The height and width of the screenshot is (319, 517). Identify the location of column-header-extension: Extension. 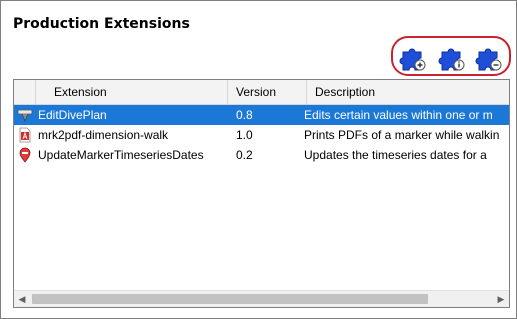
(132, 92).